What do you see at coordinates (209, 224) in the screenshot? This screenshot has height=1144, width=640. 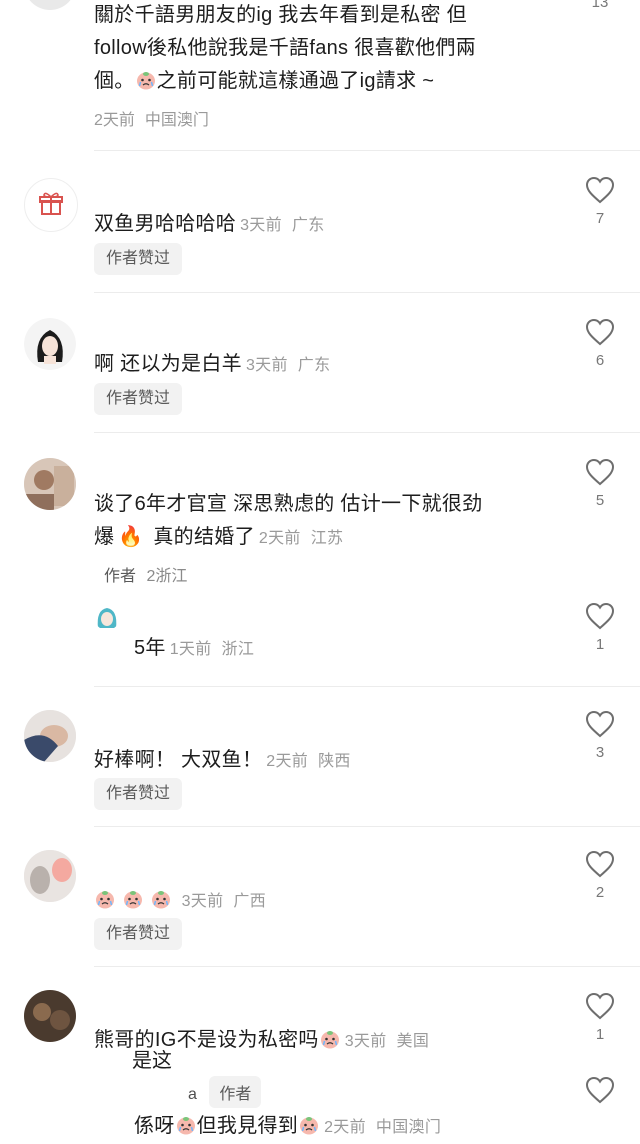 I see `comment-text: 双鱼男哈哈哈哈 3天前 广东` at bounding box center [209, 224].